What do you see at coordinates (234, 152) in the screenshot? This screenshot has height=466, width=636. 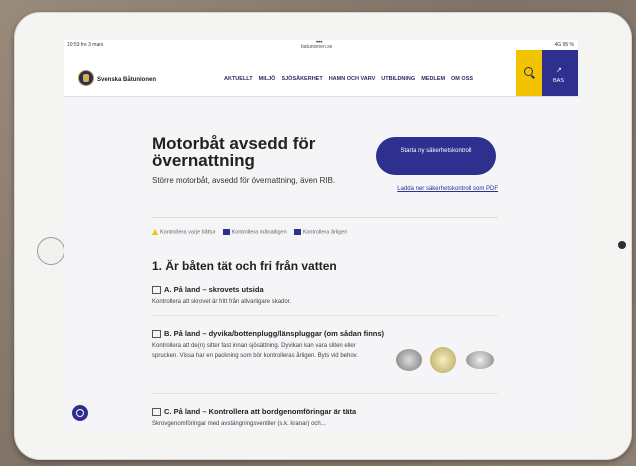 I see `page-title: Motorbåt avsedd för övernattning` at bounding box center [234, 152].